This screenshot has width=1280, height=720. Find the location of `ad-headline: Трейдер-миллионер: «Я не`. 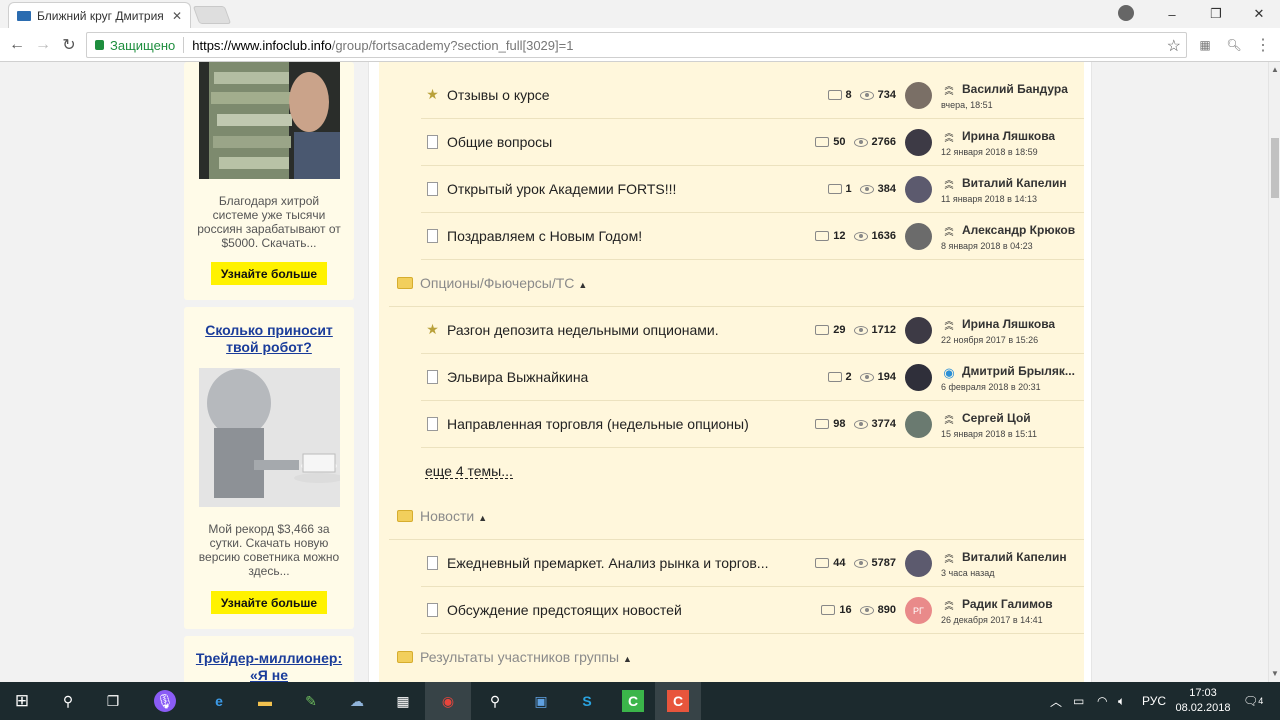

ad-headline: Трейдер-миллионер: «Я не is located at coordinates (269, 666).